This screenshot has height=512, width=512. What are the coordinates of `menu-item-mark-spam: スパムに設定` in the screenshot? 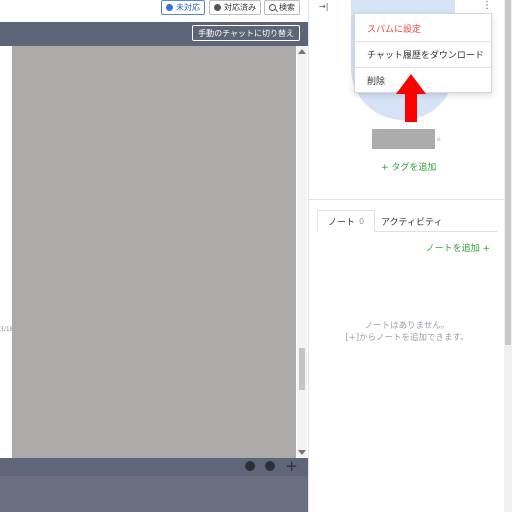 It's located at (423, 28).